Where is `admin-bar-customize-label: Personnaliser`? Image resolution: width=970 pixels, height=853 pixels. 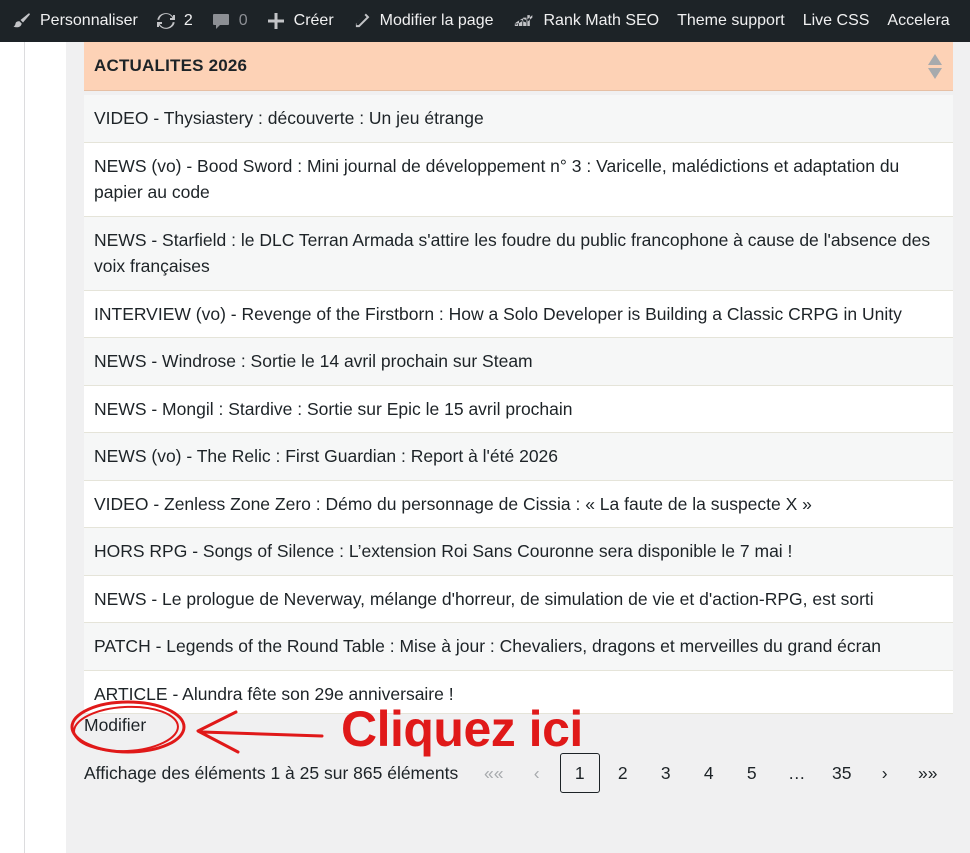 admin-bar-customize-label: Personnaliser is located at coordinates (89, 20).